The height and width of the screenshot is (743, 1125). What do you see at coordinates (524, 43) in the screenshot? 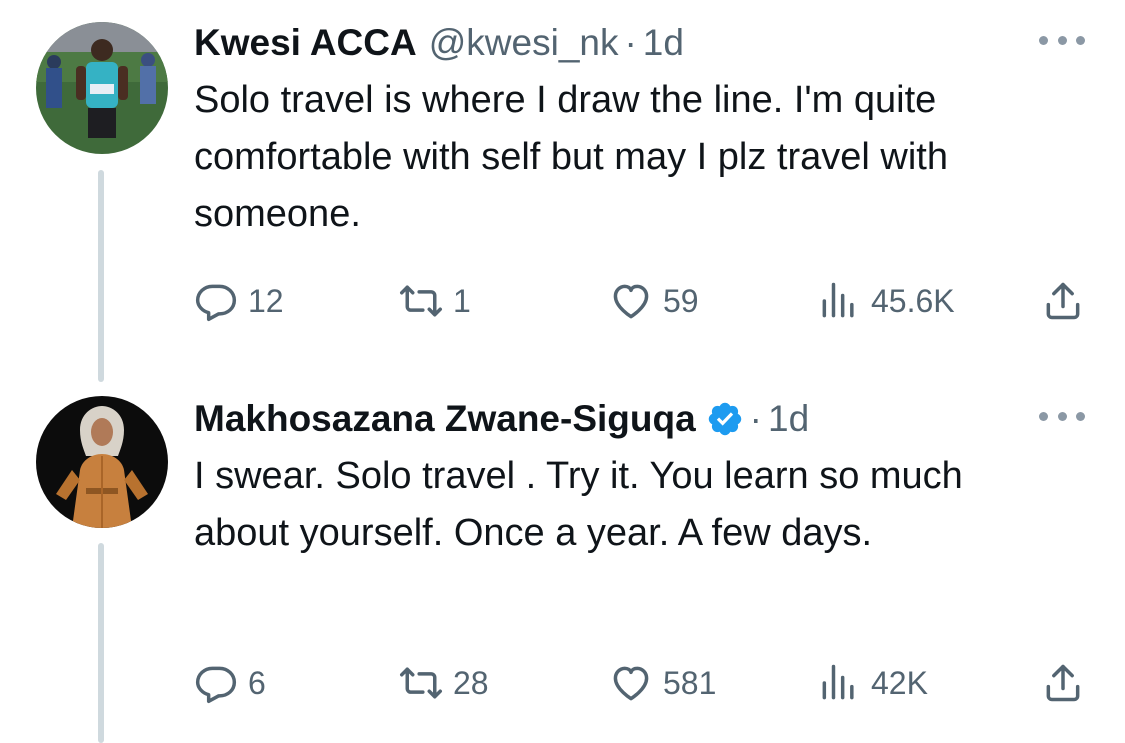
I see `author-handle: @kwesi_nk` at bounding box center [524, 43].